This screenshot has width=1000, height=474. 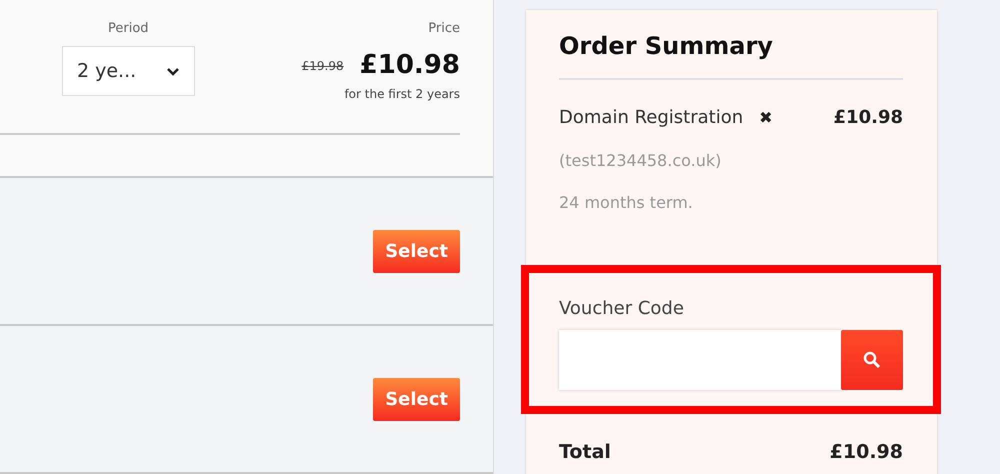 I want to click on price: £10.98, so click(x=410, y=65).